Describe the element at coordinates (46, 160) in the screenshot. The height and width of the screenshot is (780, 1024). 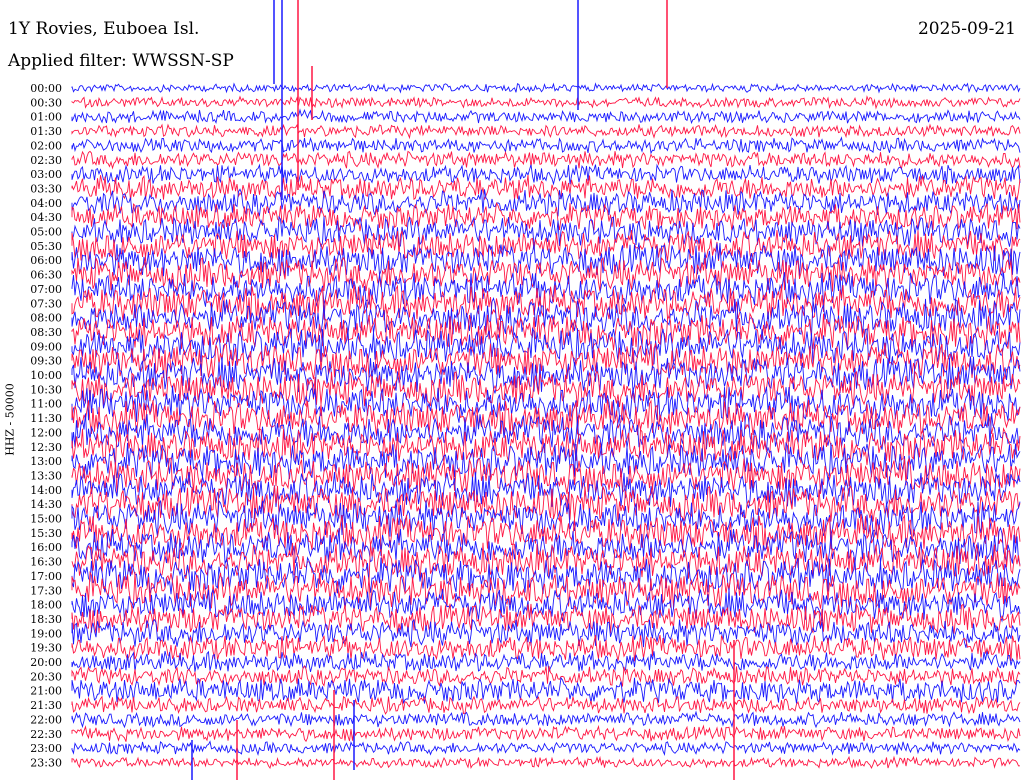
I see `time-tick-label: 02:30` at that location.